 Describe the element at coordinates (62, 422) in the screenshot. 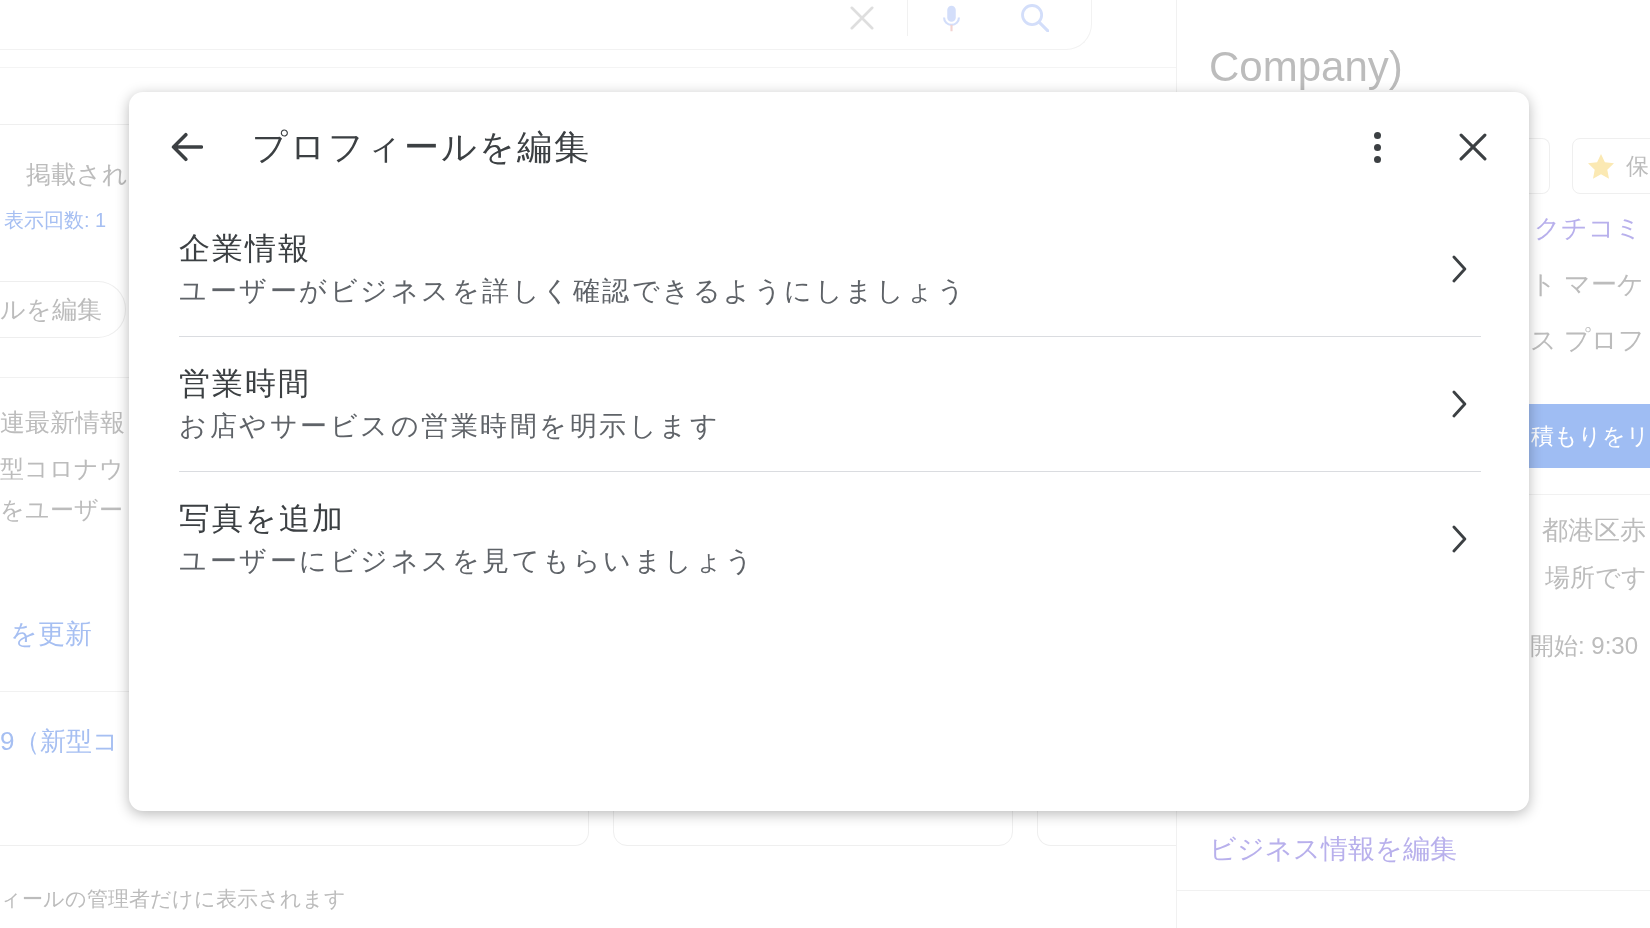

I see `post-title: 連最新情報` at that location.